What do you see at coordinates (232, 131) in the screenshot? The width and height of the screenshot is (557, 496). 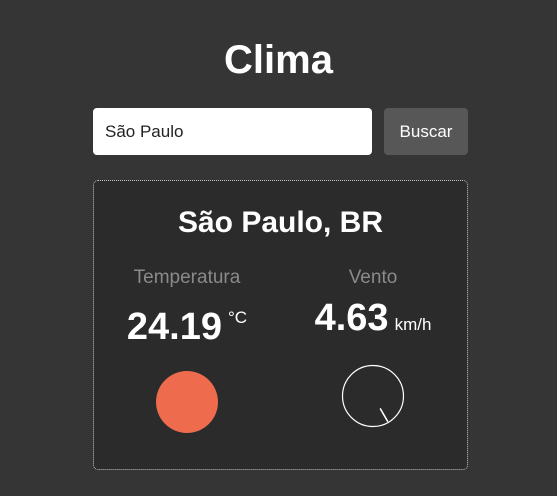 I see `search-input` at bounding box center [232, 131].